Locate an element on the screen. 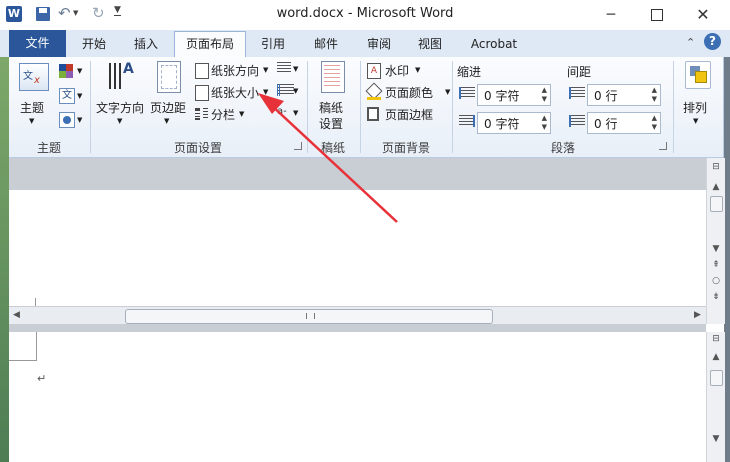 This screenshot has height=462, width=730. annotation-arrow is located at coordinates (328, 158).